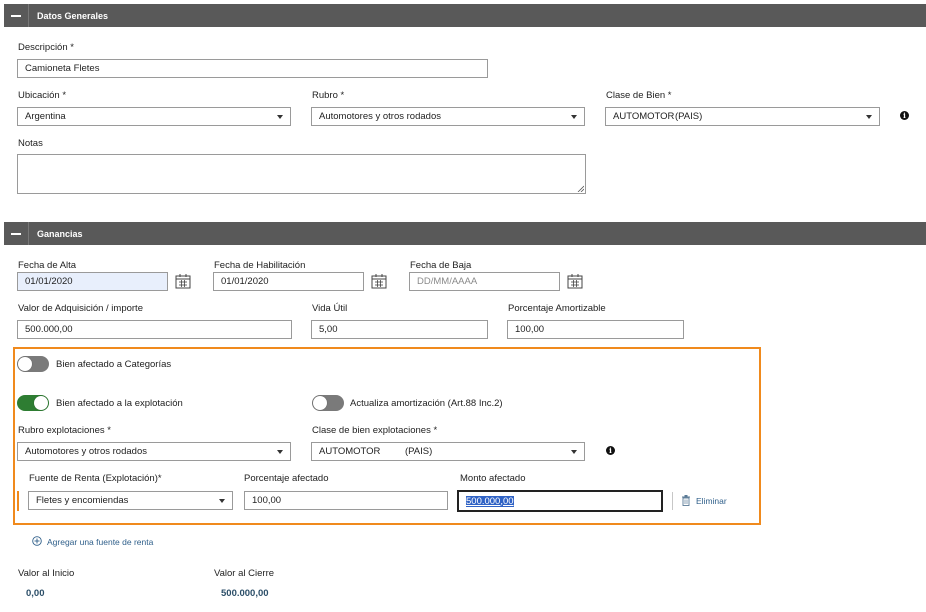  Describe the element at coordinates (639, 95) in the screenshot. I see `clase-bien-label: Clase de Bien *` at that location.